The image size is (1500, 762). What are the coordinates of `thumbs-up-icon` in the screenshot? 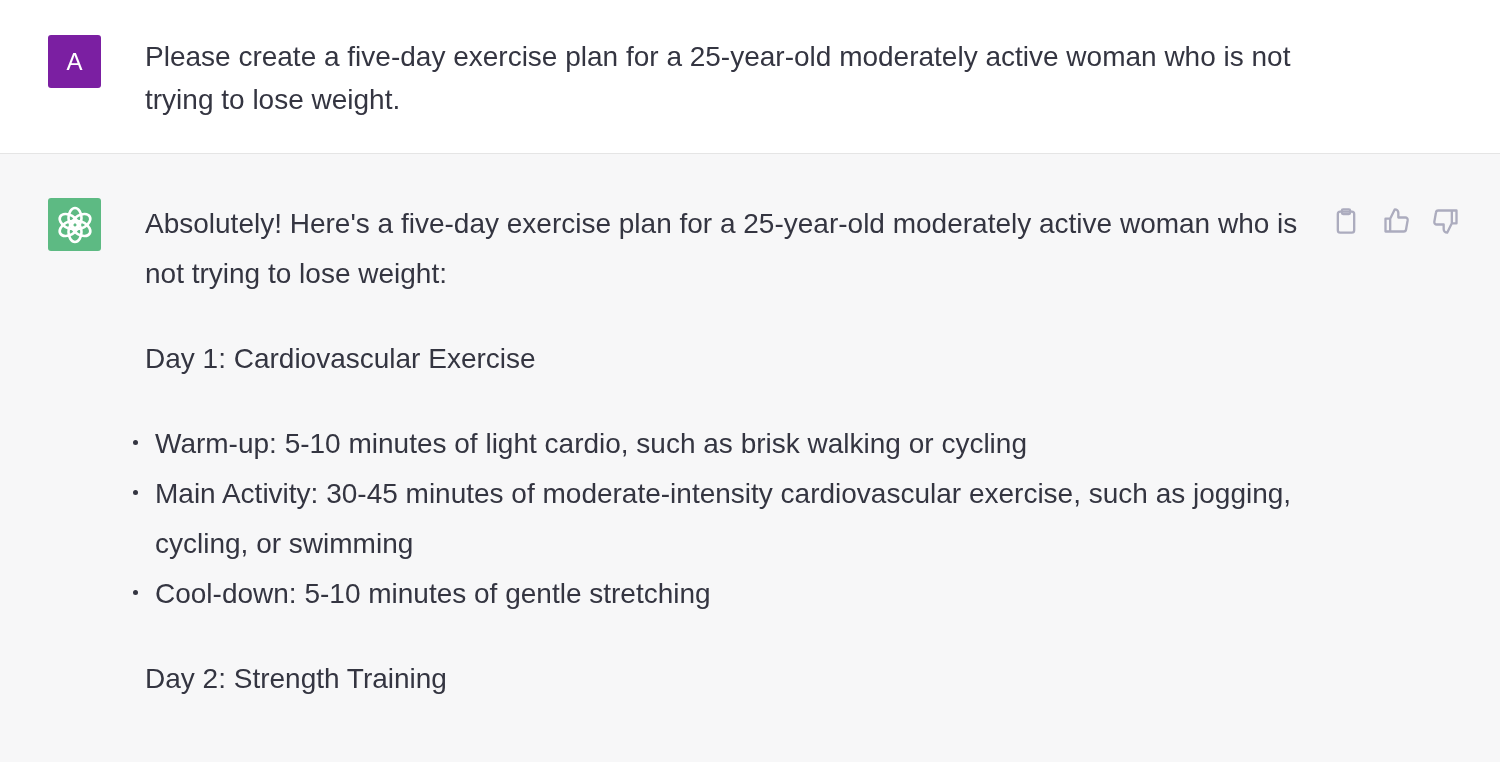 It's located at (1396, 221).